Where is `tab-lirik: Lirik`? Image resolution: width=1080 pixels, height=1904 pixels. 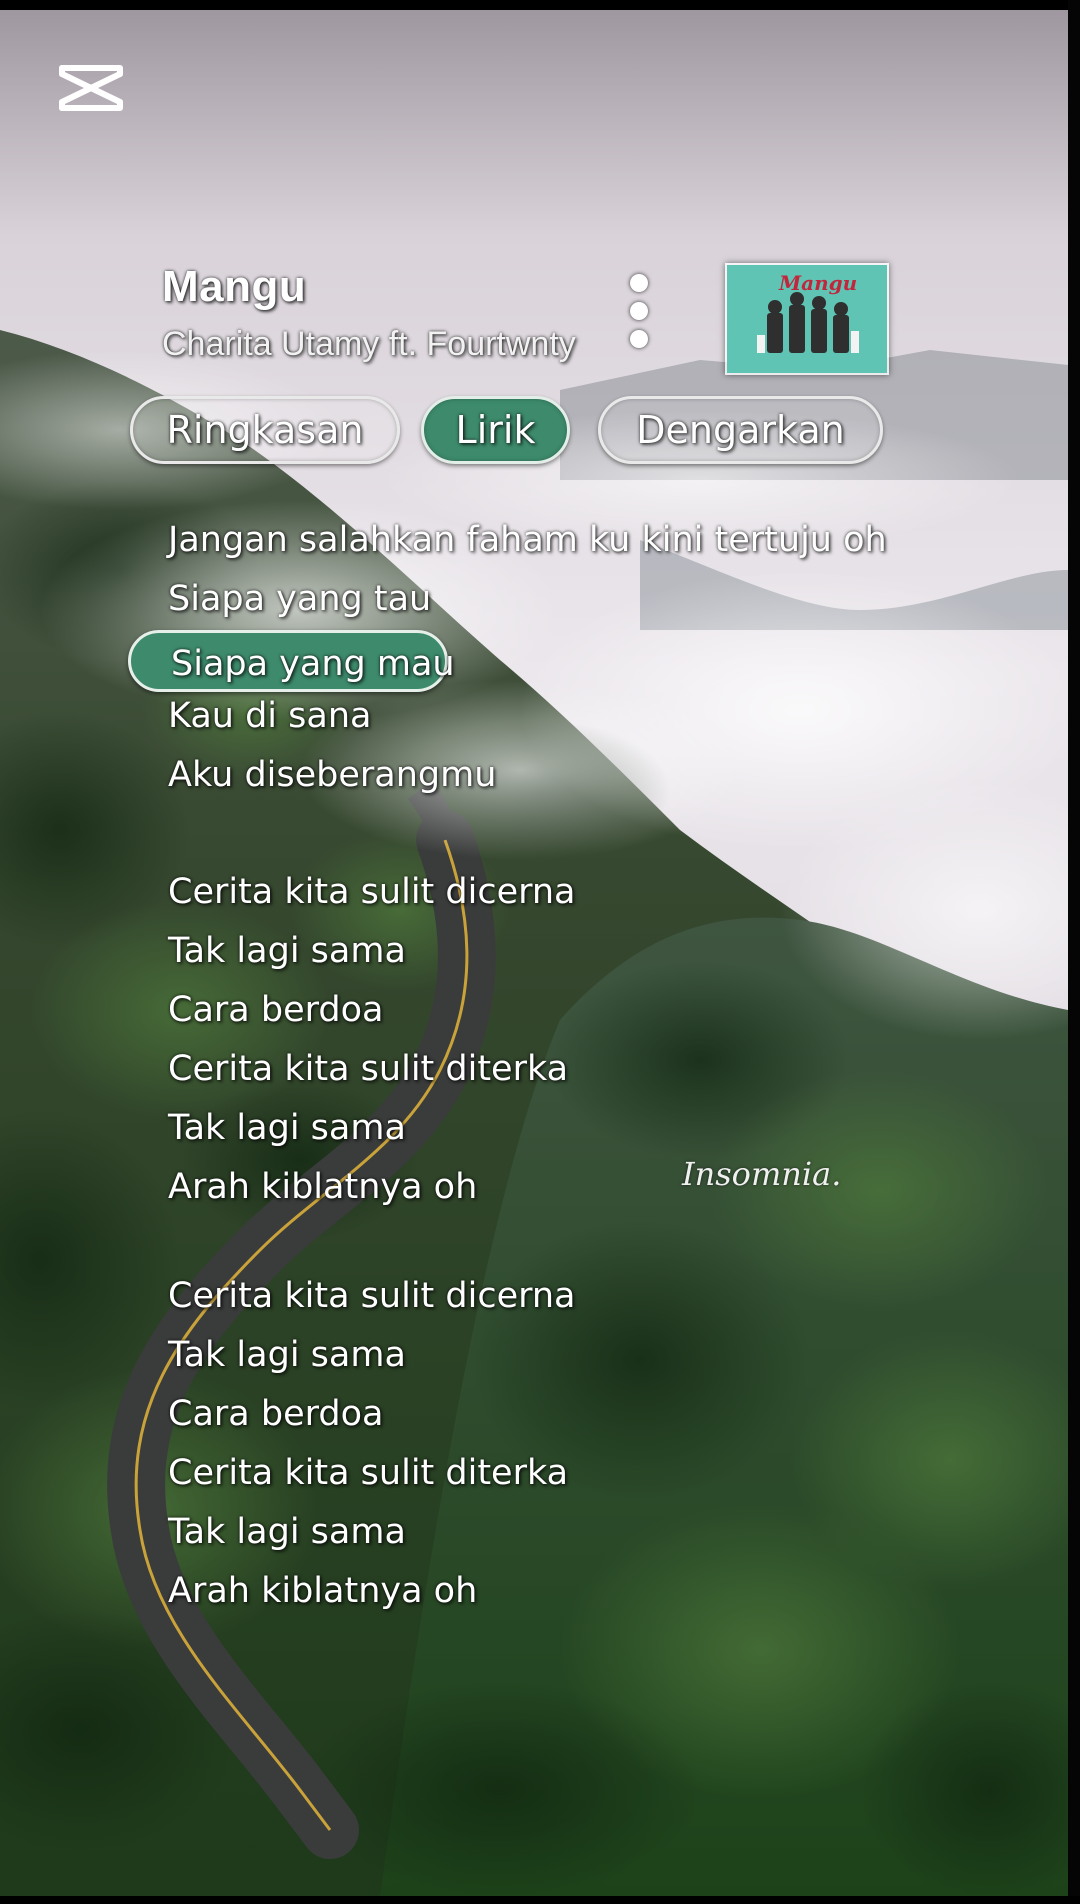 tab-lirik: Lirik is located at coordinates (495, 430).